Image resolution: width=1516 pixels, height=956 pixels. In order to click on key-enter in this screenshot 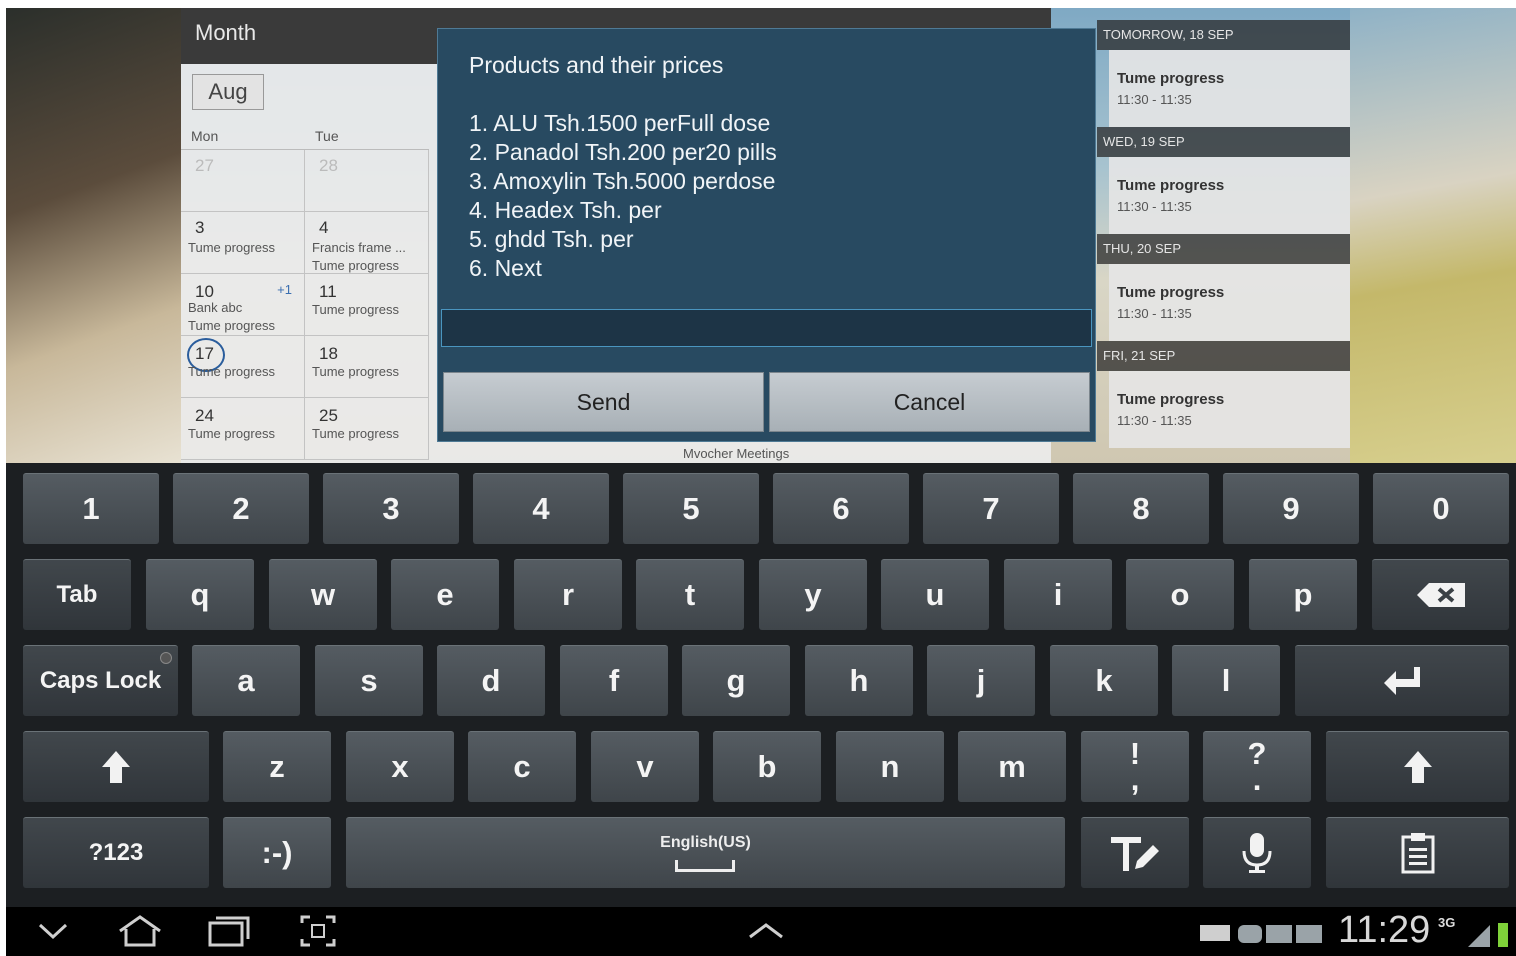, I will do `click(1402, 680)`.